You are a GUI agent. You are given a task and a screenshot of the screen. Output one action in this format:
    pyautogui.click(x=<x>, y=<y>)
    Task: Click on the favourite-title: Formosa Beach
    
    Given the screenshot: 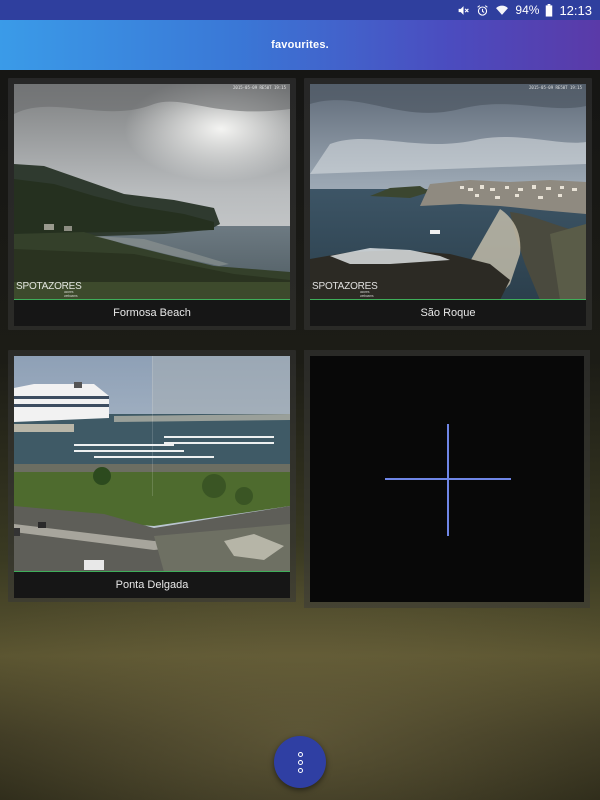 What is the action you would take?
    pyautogui.click(x=152, y=313)
    